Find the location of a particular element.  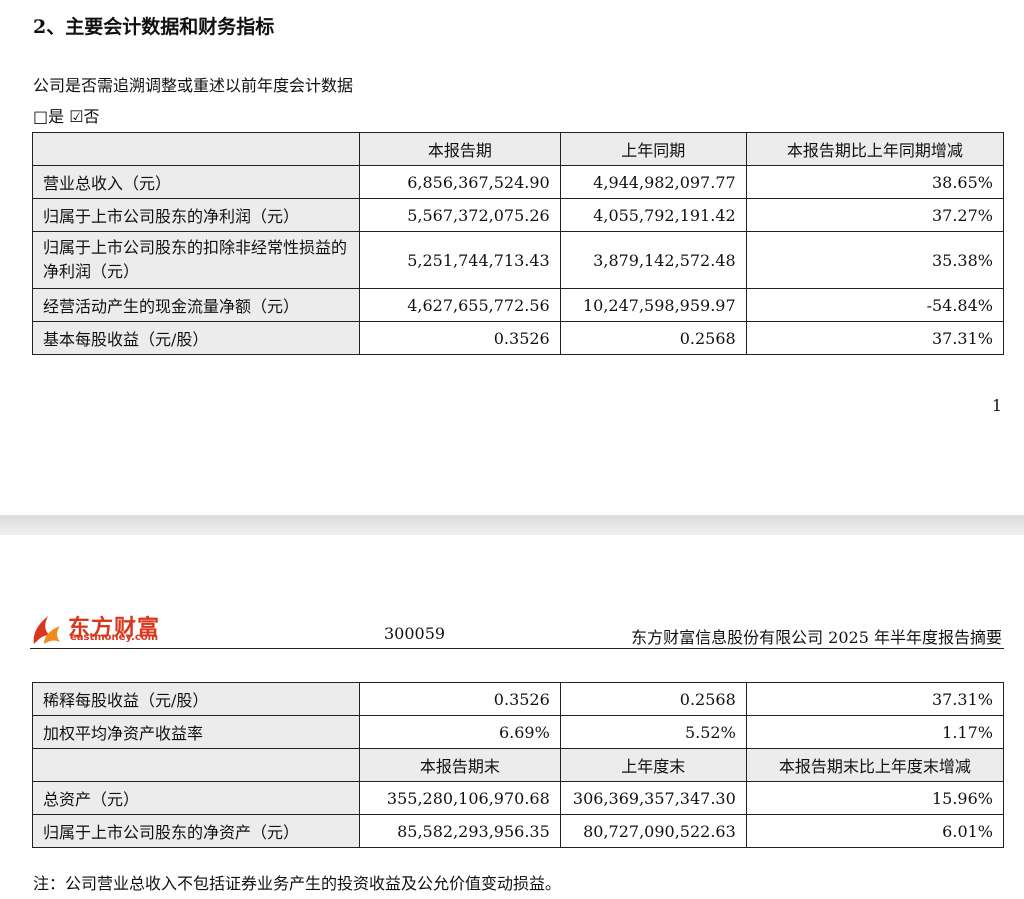

restatement-question: 公司是否需追溯调整或重述以前年度会计数据 is located at coordinates (193, 85).